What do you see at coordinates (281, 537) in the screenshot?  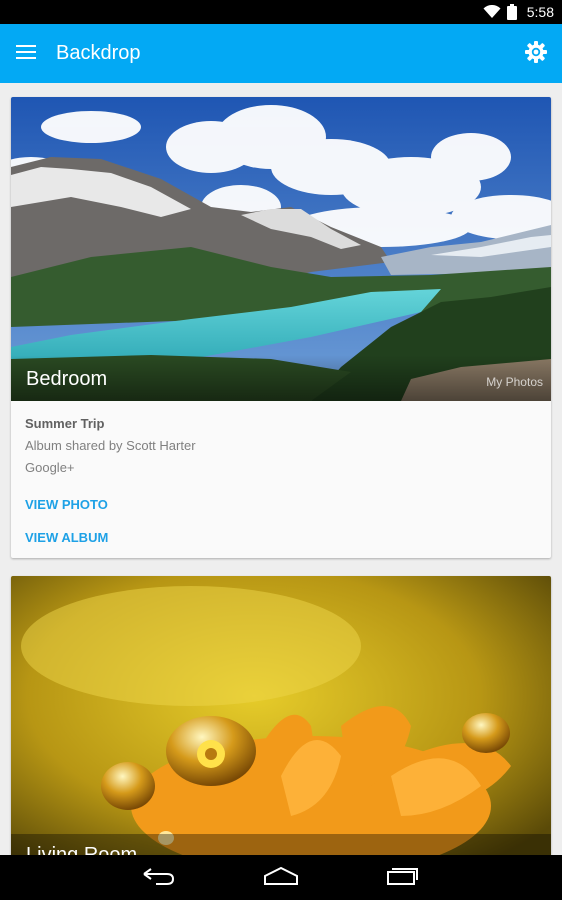 I see `view-album-button: VIEW ALBUM` at bounding box center [281, 537].